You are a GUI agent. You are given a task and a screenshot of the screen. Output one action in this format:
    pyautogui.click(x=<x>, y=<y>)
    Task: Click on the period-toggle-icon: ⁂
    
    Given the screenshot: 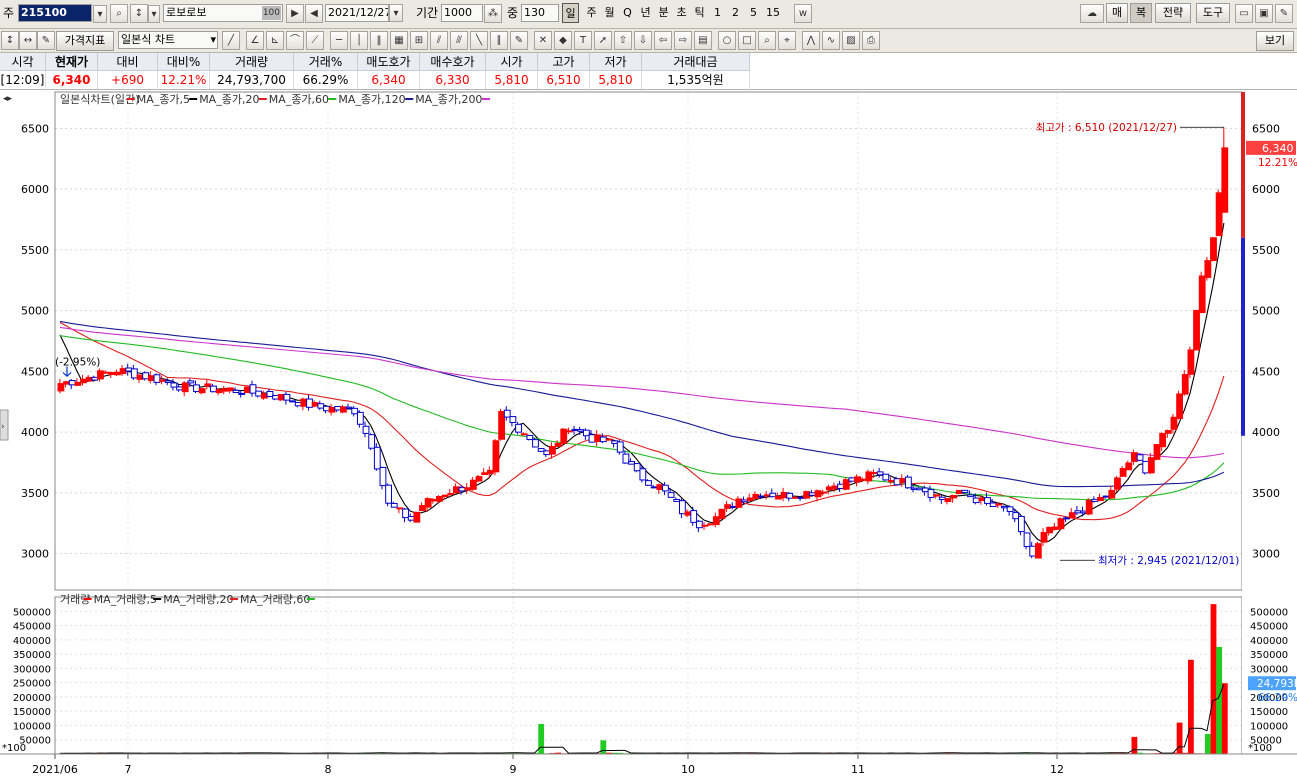 What is the action you would take?
    pyautogui.click(x=493, y=13)
    